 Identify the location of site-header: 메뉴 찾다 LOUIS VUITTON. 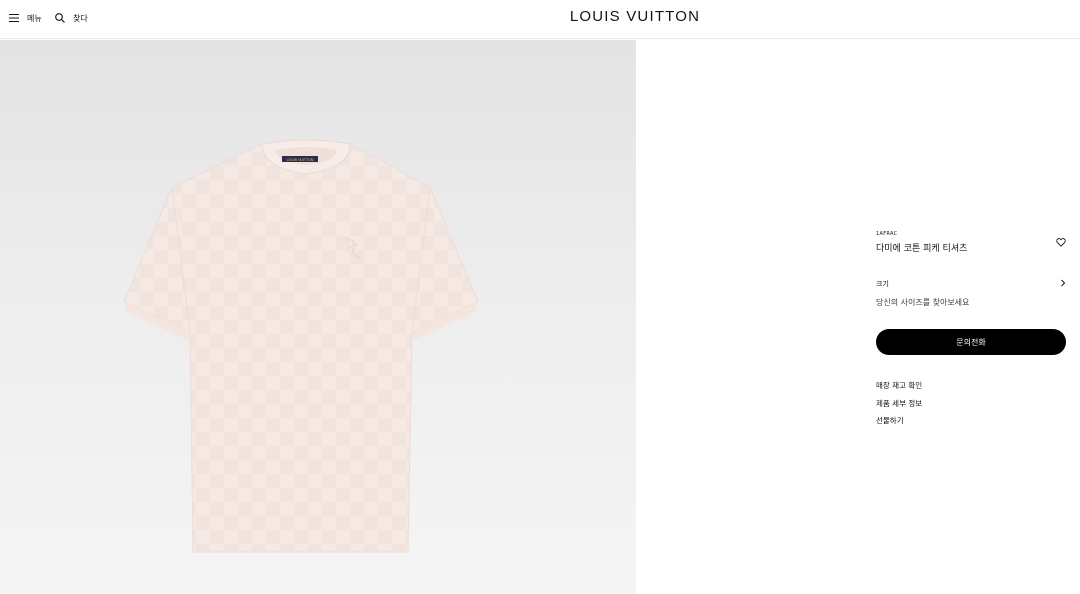
(540, 19).